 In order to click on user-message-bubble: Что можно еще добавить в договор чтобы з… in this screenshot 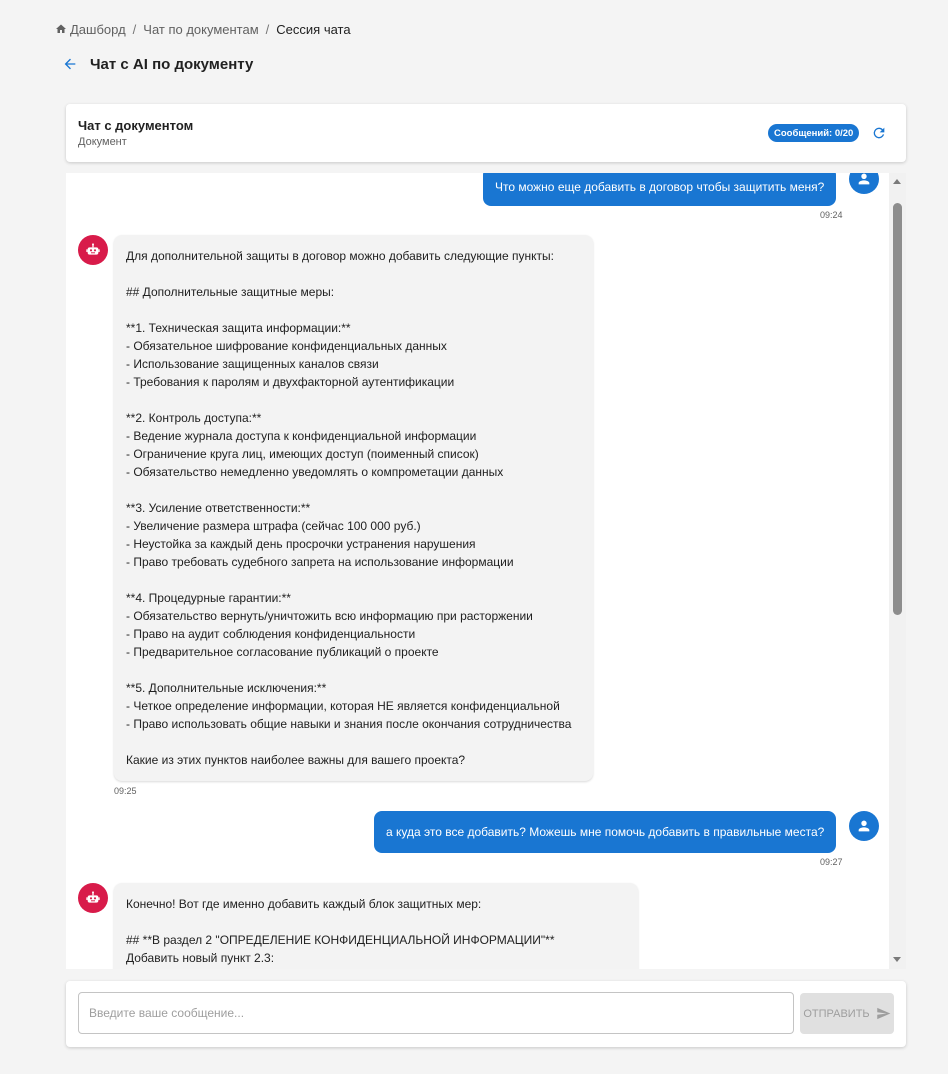, I will do `click(660, 189)`.